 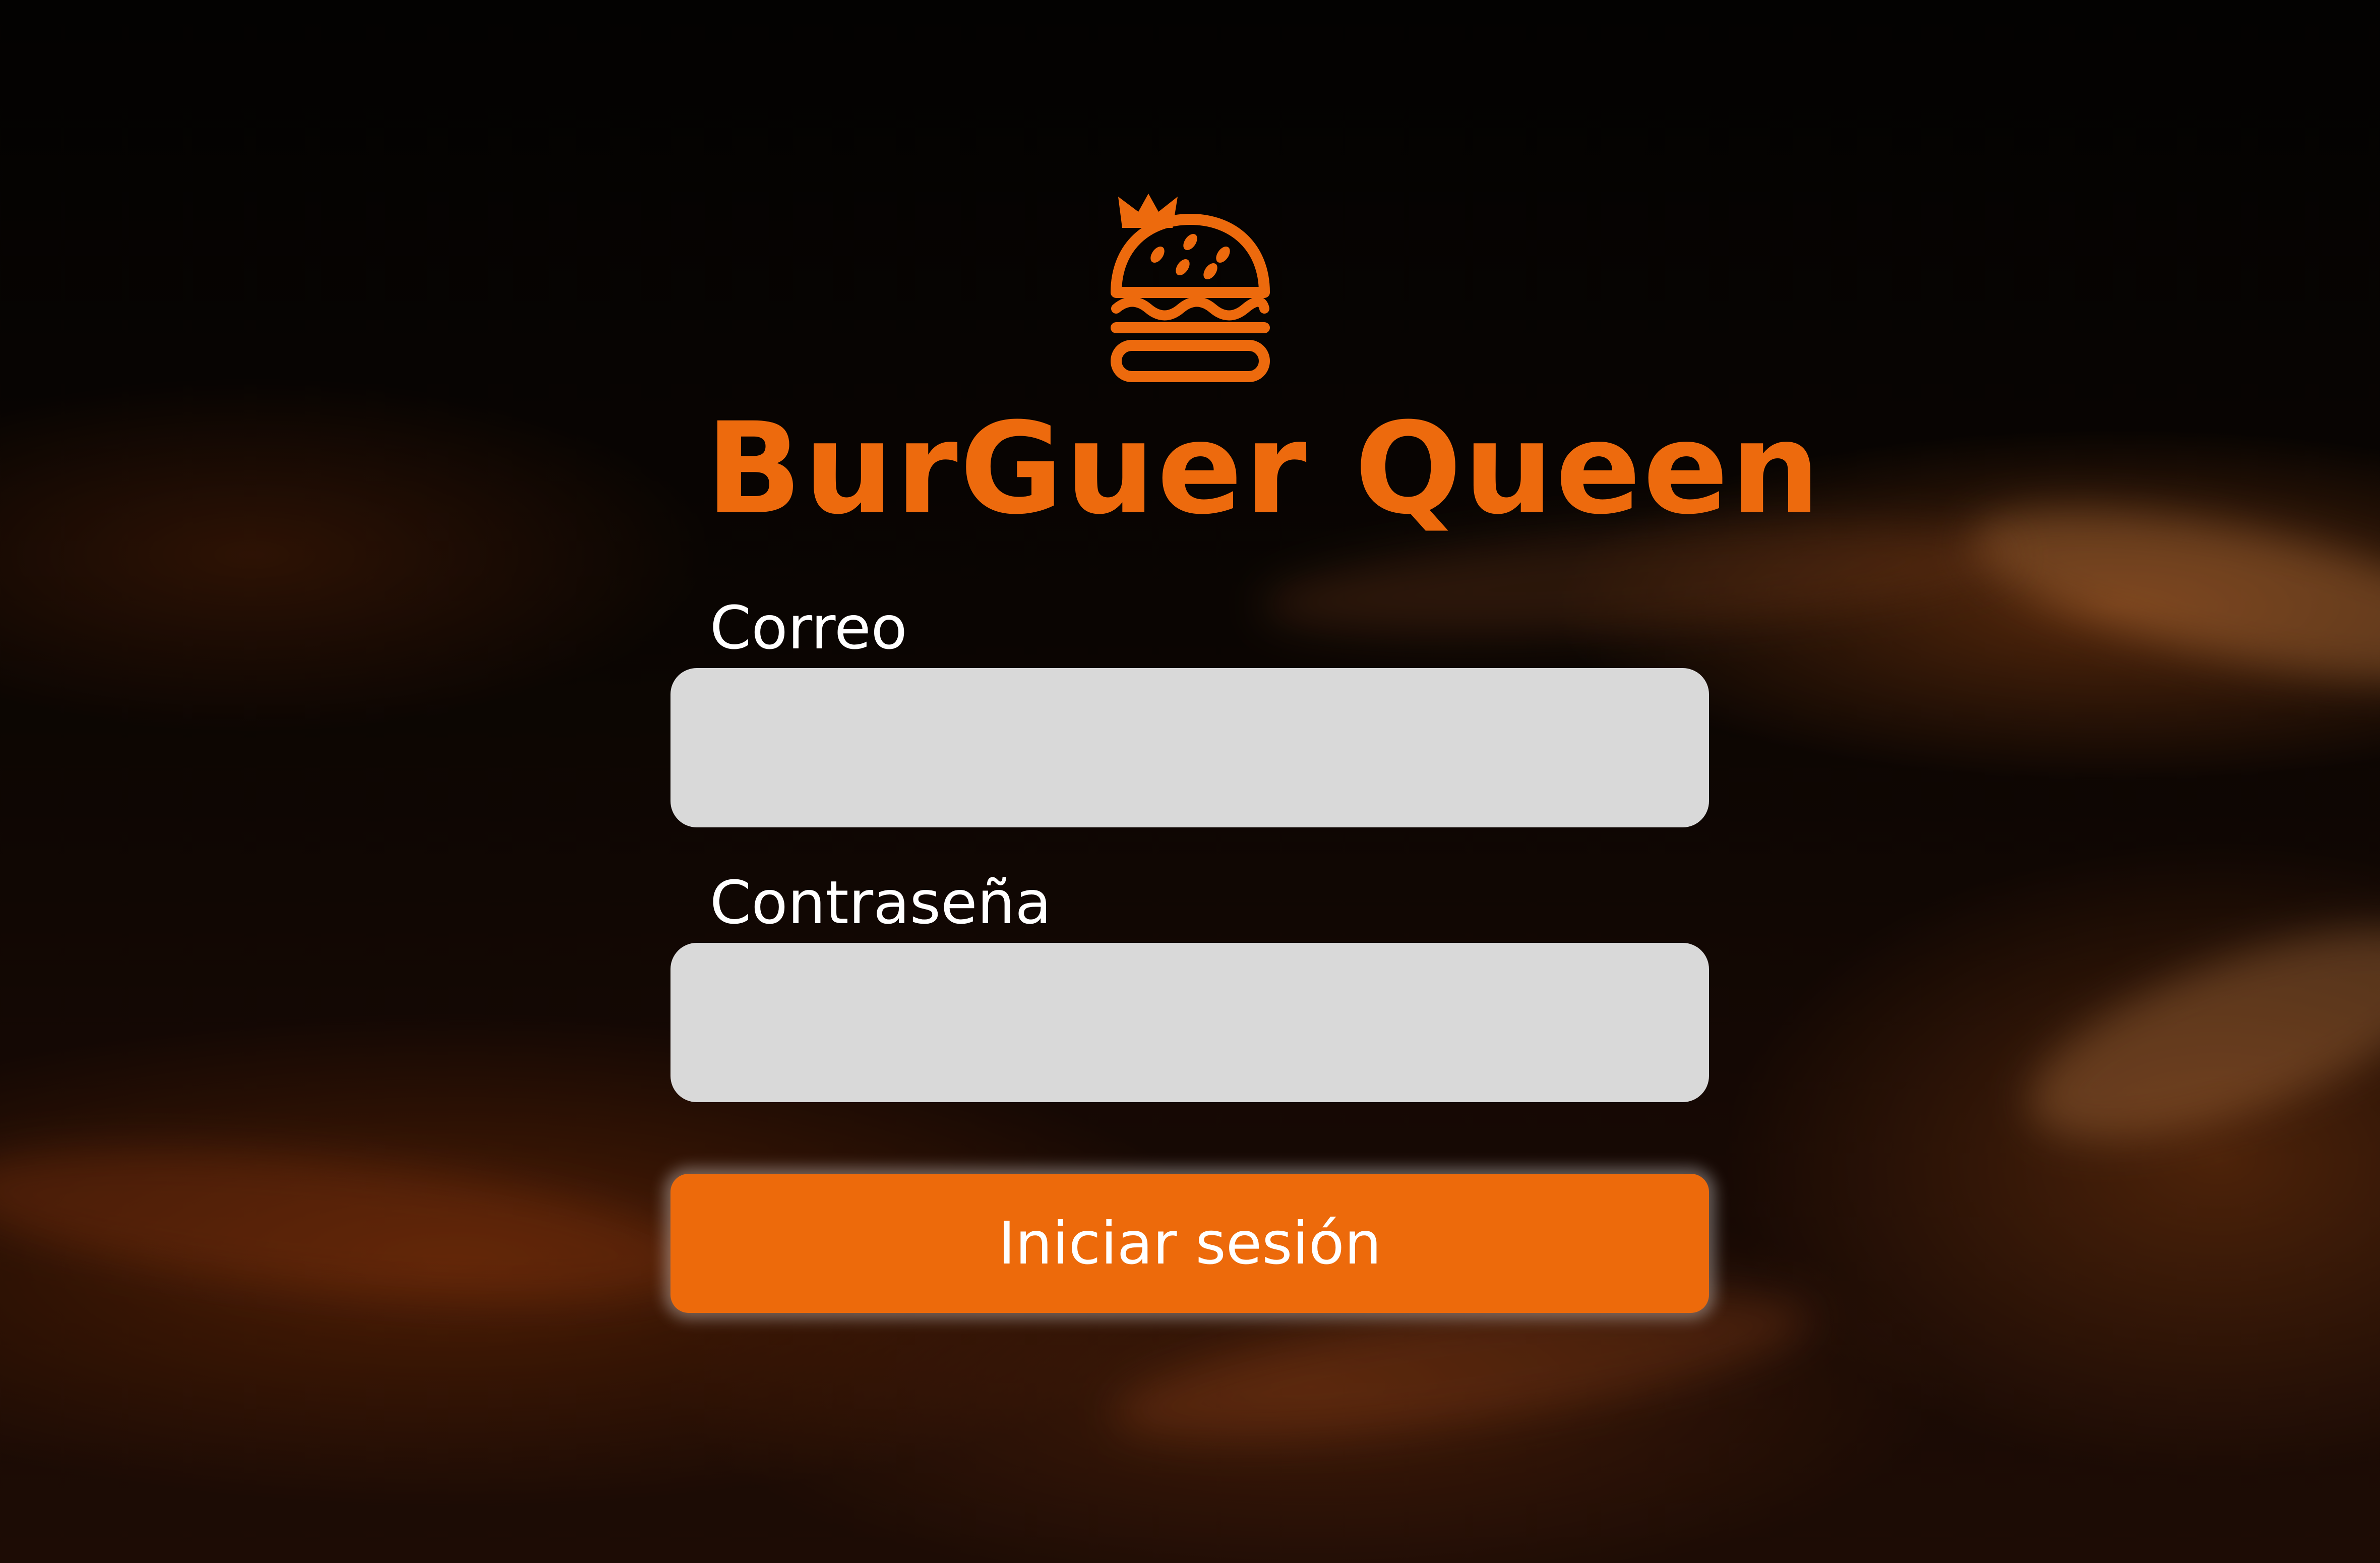 I want to click on login-button: Iniciar sesión, so click(x=1189, y=1243).